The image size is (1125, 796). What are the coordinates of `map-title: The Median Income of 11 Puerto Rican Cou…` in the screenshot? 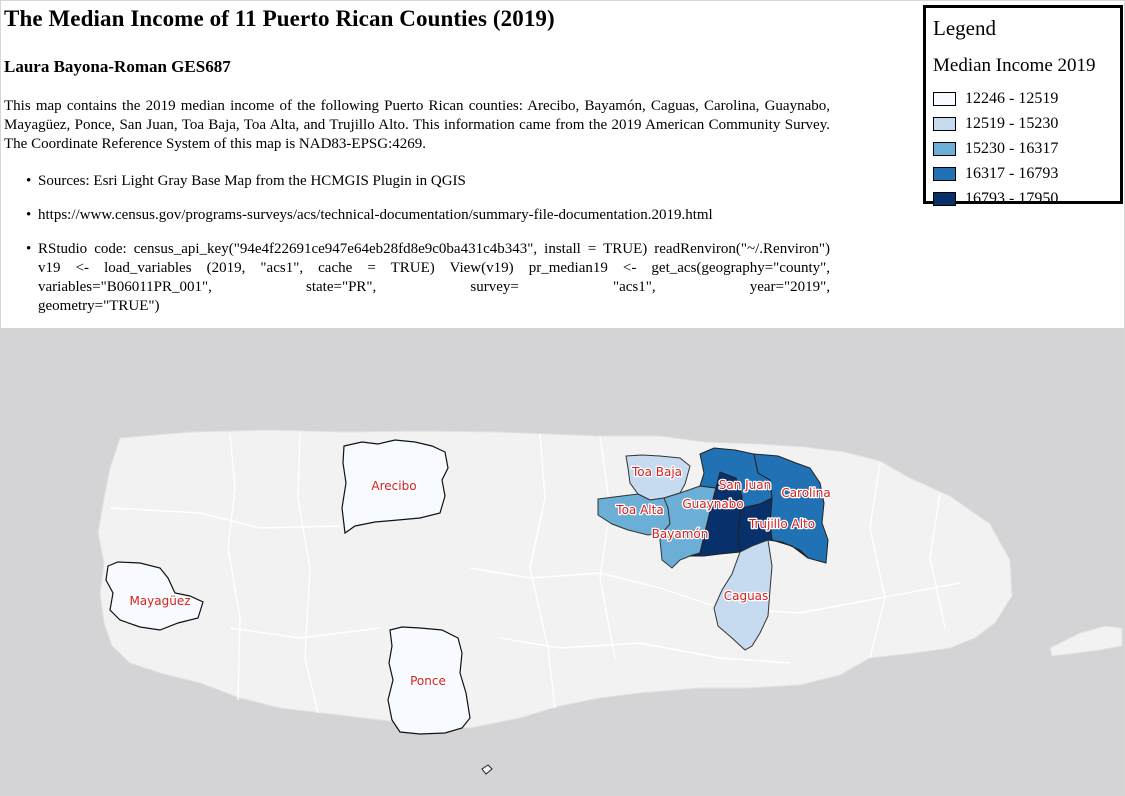 It's located at (279, 18).